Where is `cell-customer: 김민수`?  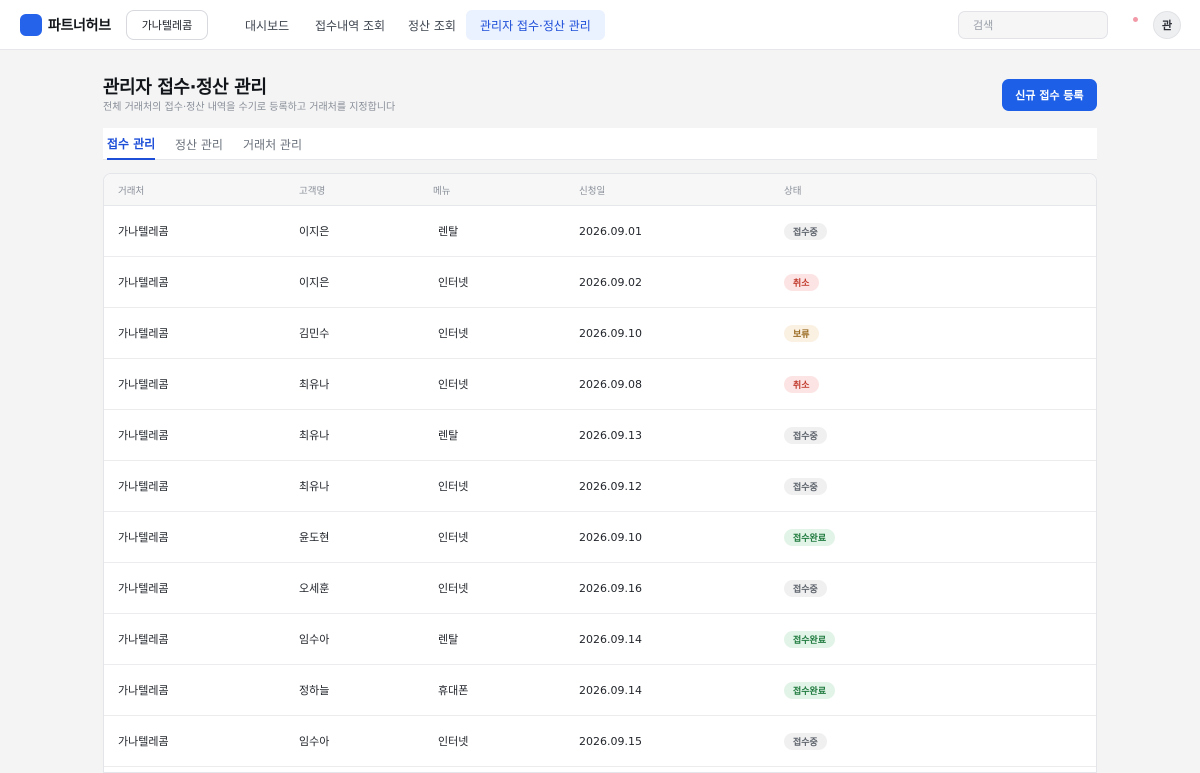
cell-customer: 김민수 is located at coordinates (314, 333).